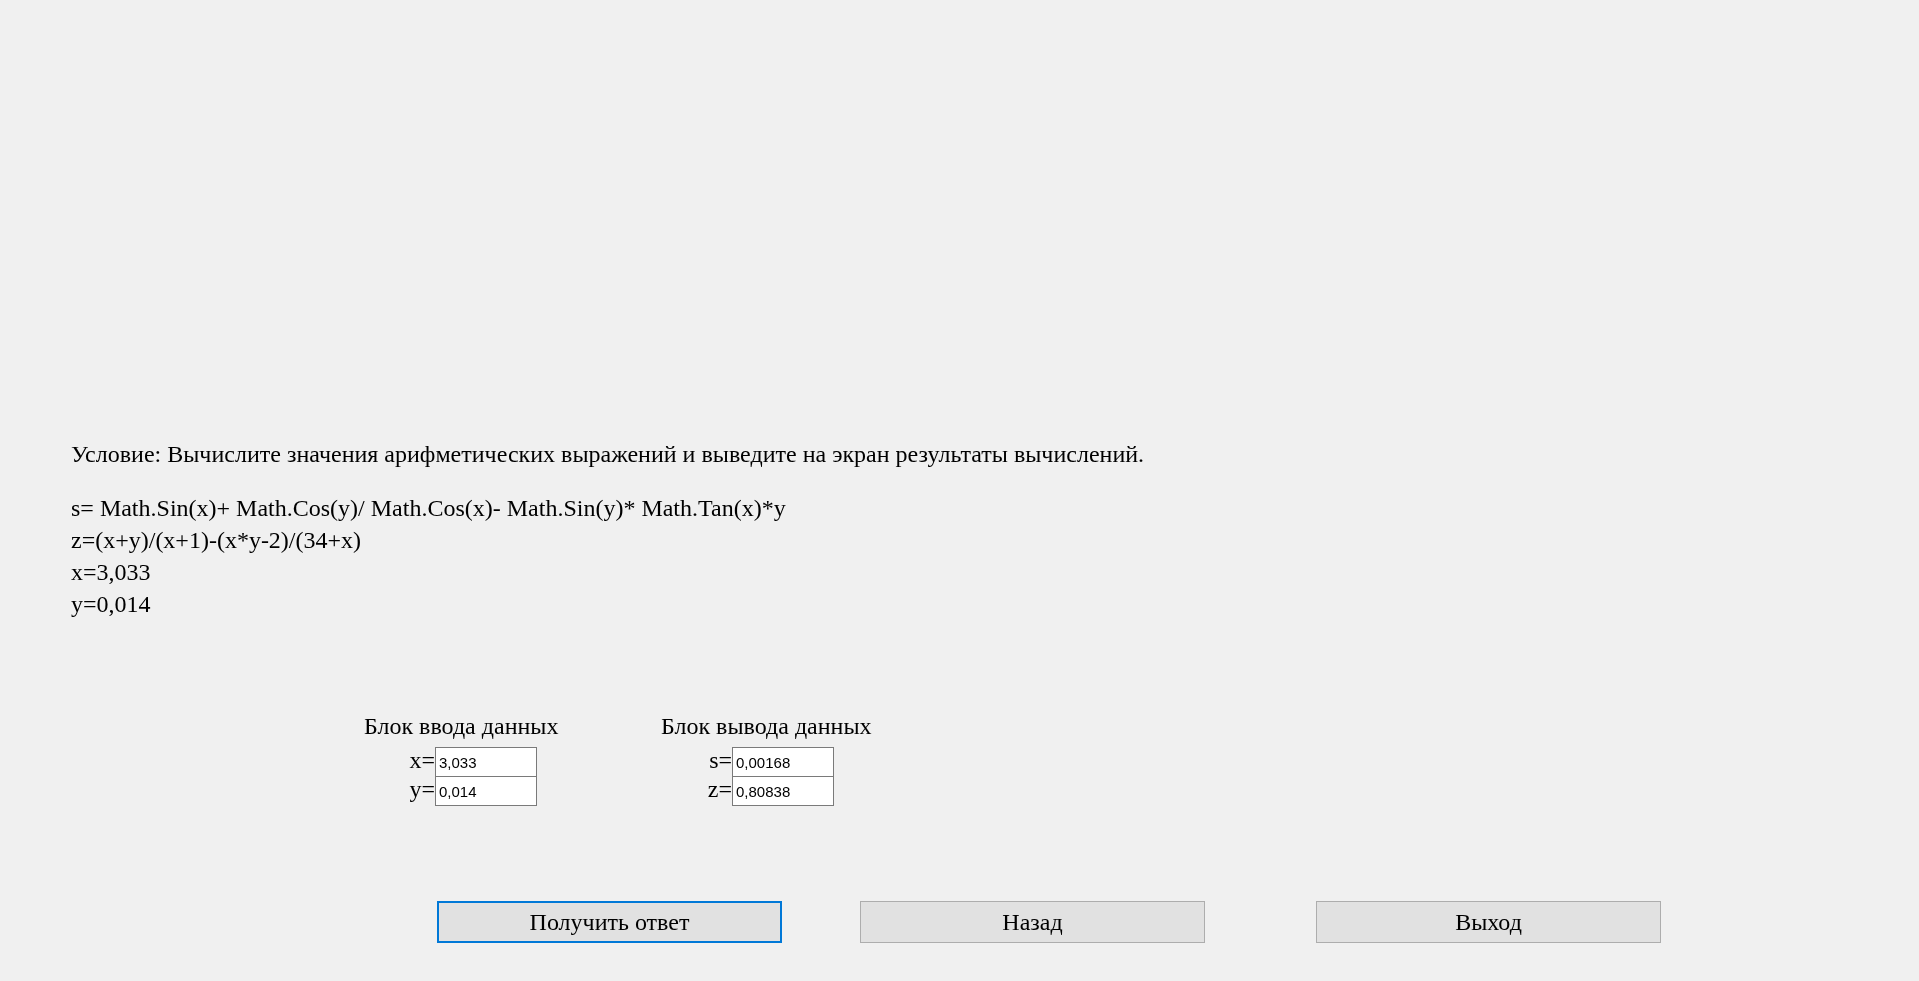 This screenshot has height=981, width=1919. Describe the element at coordinates (609, 922) in the screenshot. I see `action-button: Получить ответ` at that location.